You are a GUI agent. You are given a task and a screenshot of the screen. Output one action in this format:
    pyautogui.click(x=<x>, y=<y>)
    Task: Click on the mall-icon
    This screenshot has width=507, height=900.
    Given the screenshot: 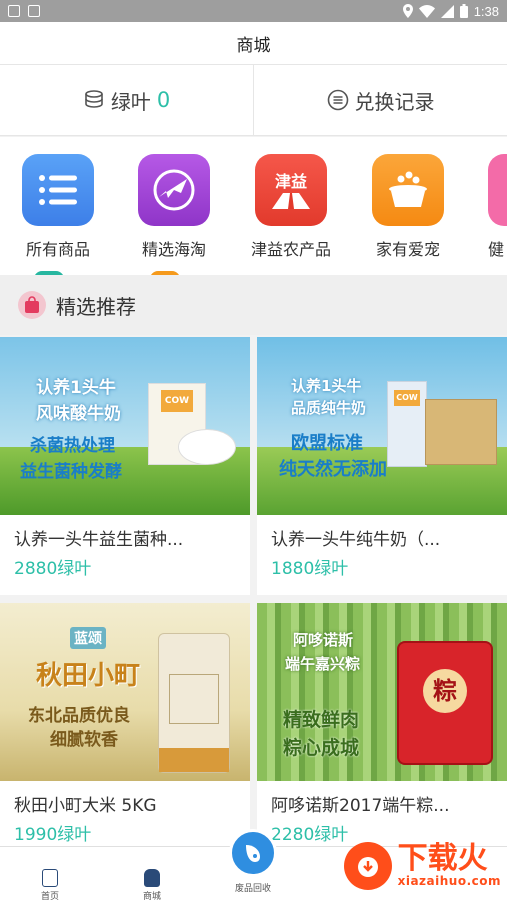 What is the action you would take?
    pyautogui.click(x=152, y=878)
    